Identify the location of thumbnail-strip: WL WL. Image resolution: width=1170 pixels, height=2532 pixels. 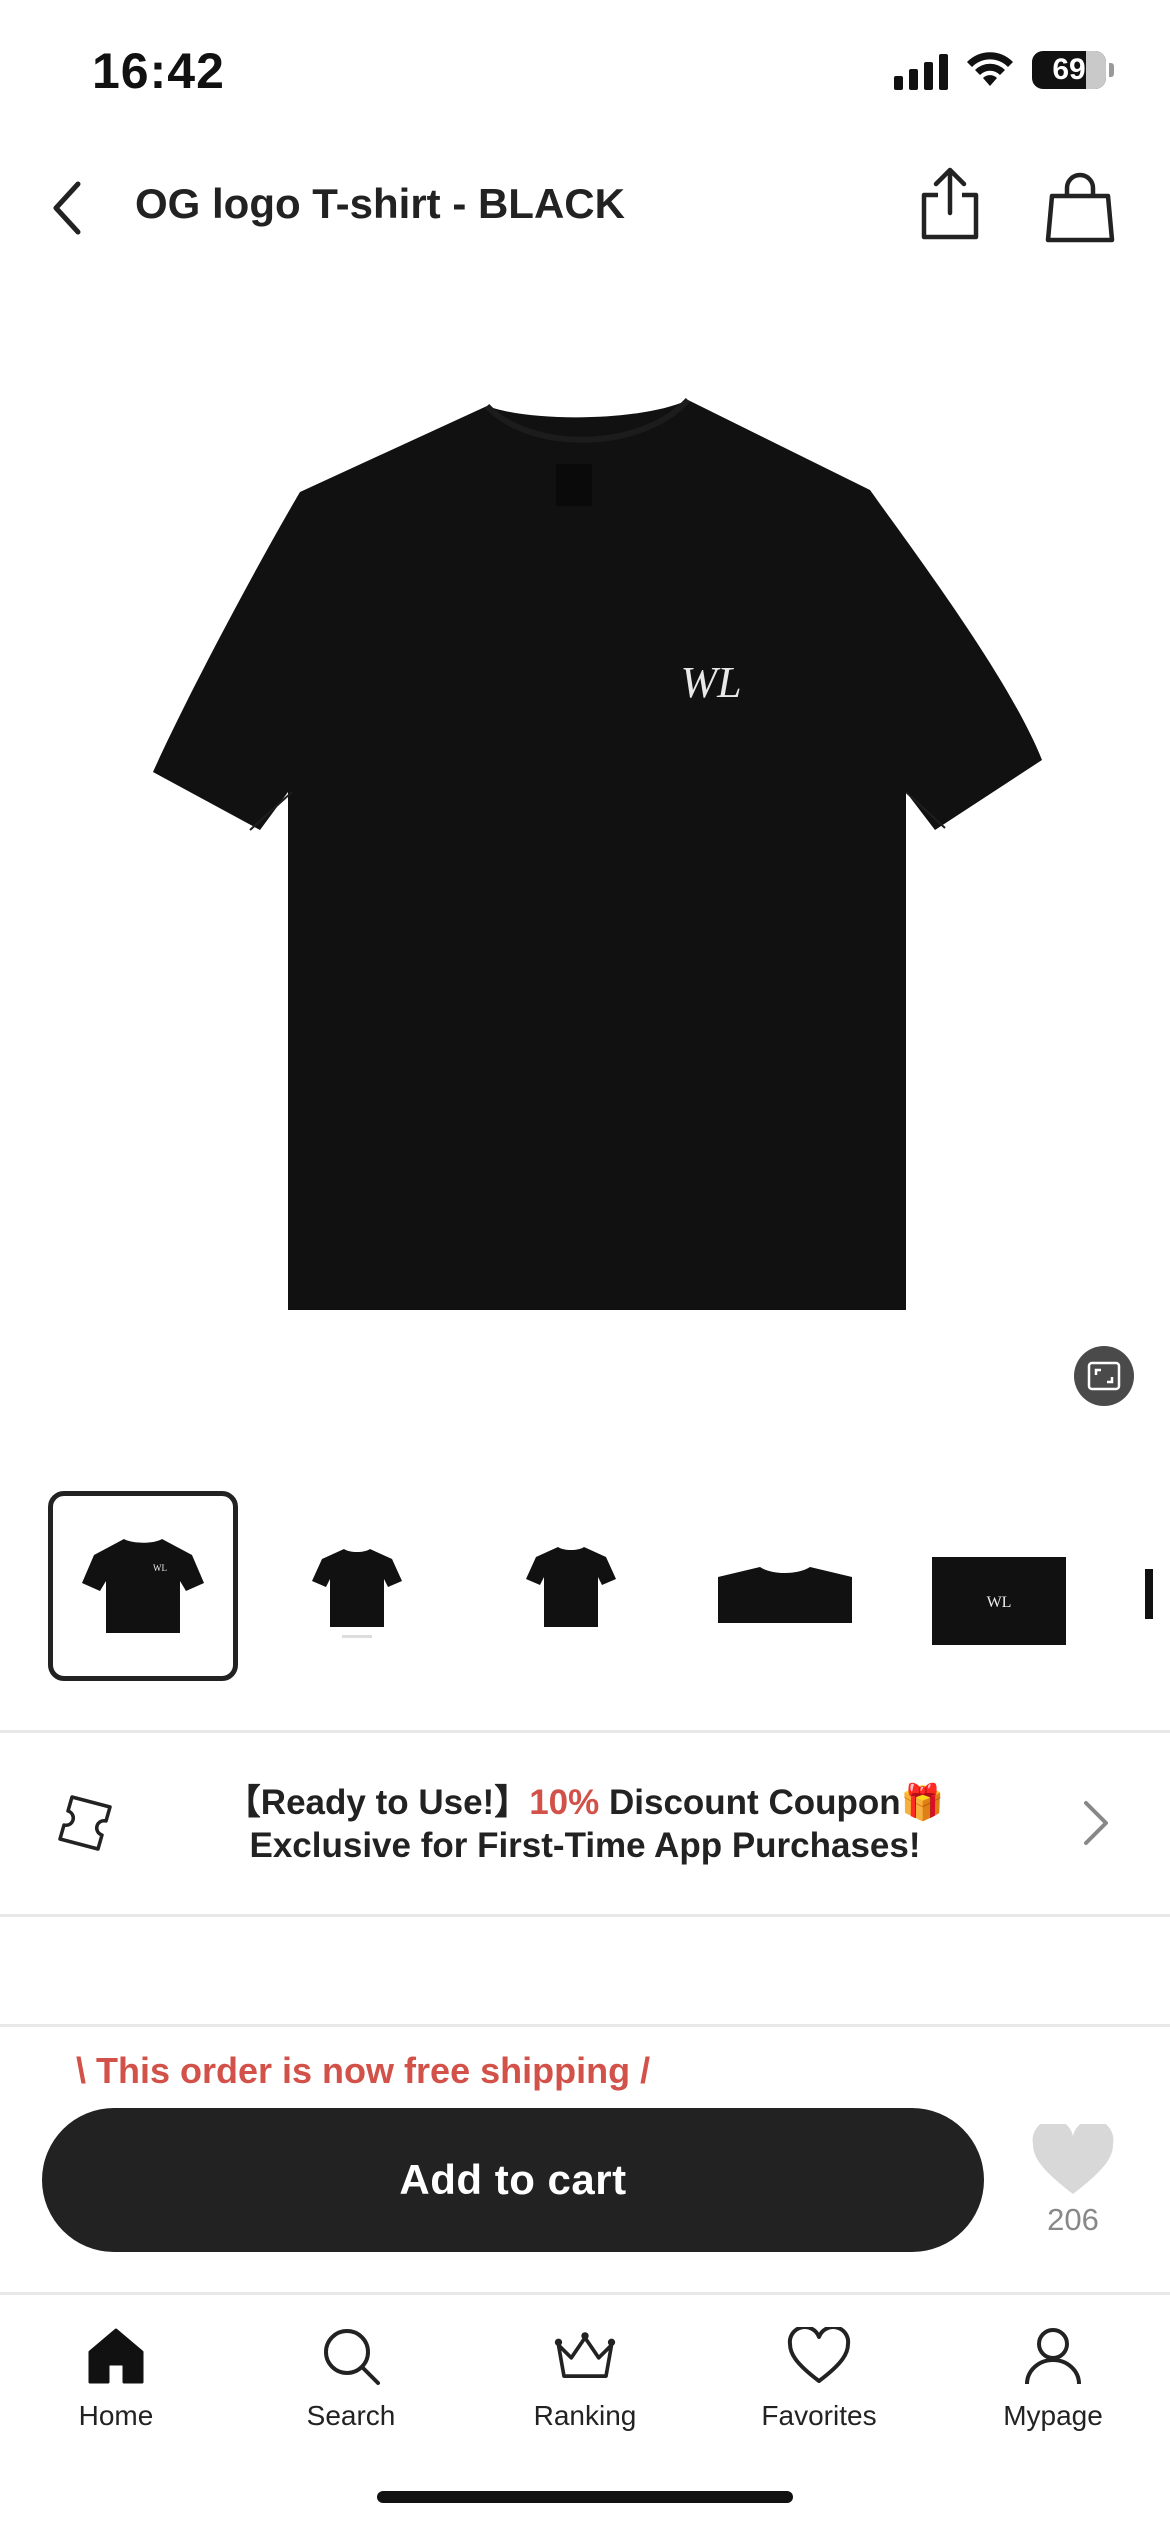
(609, 1586).